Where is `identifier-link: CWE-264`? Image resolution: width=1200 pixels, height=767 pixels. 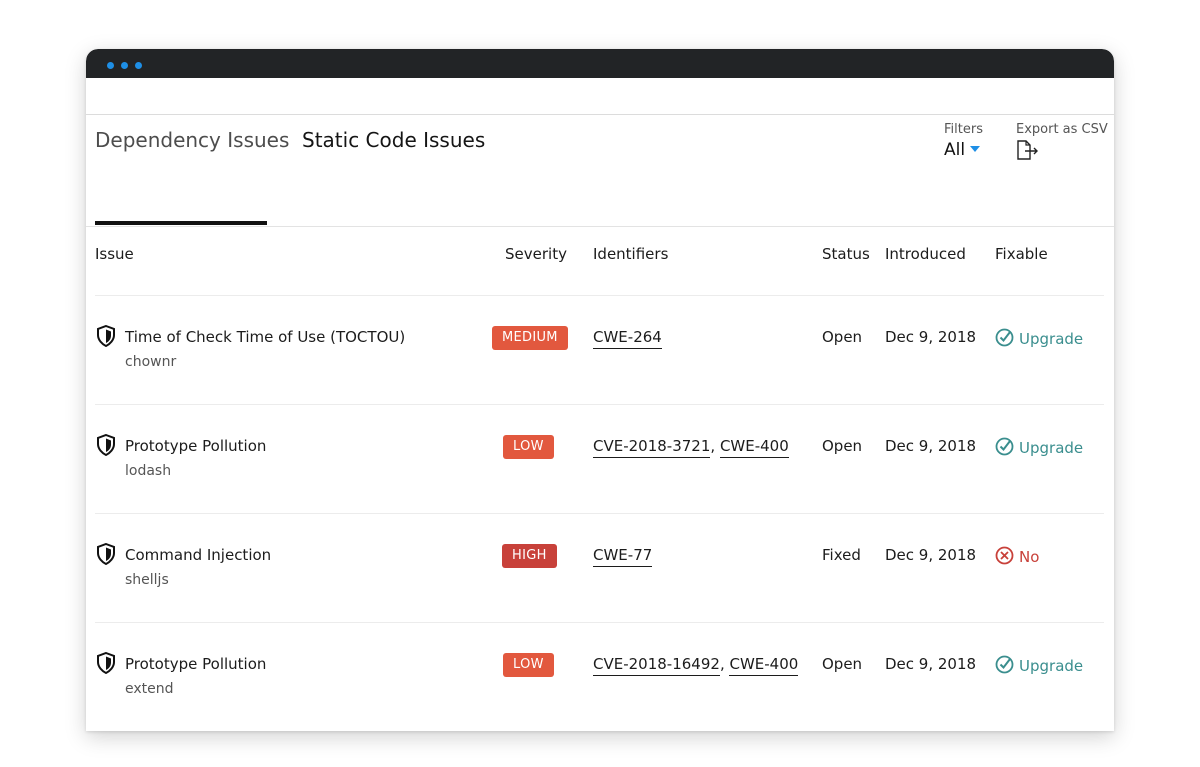
identifier-link: CWE-264 is located at coordinates (627, 338).